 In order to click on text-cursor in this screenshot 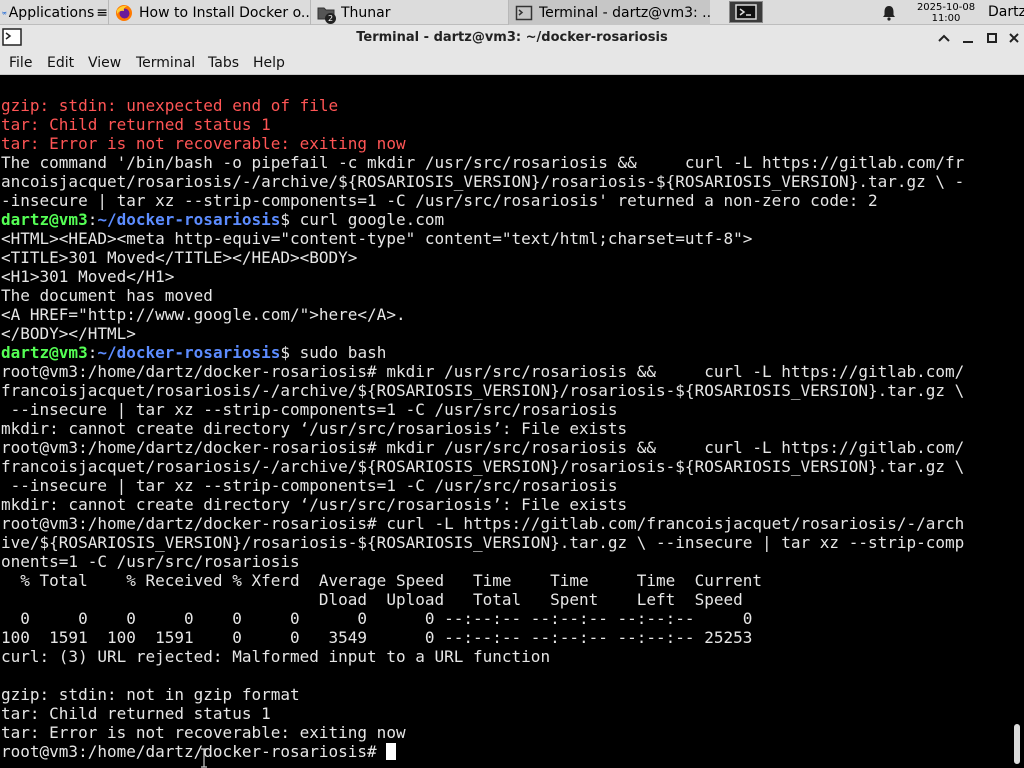, I will do `click(391, 751)`.